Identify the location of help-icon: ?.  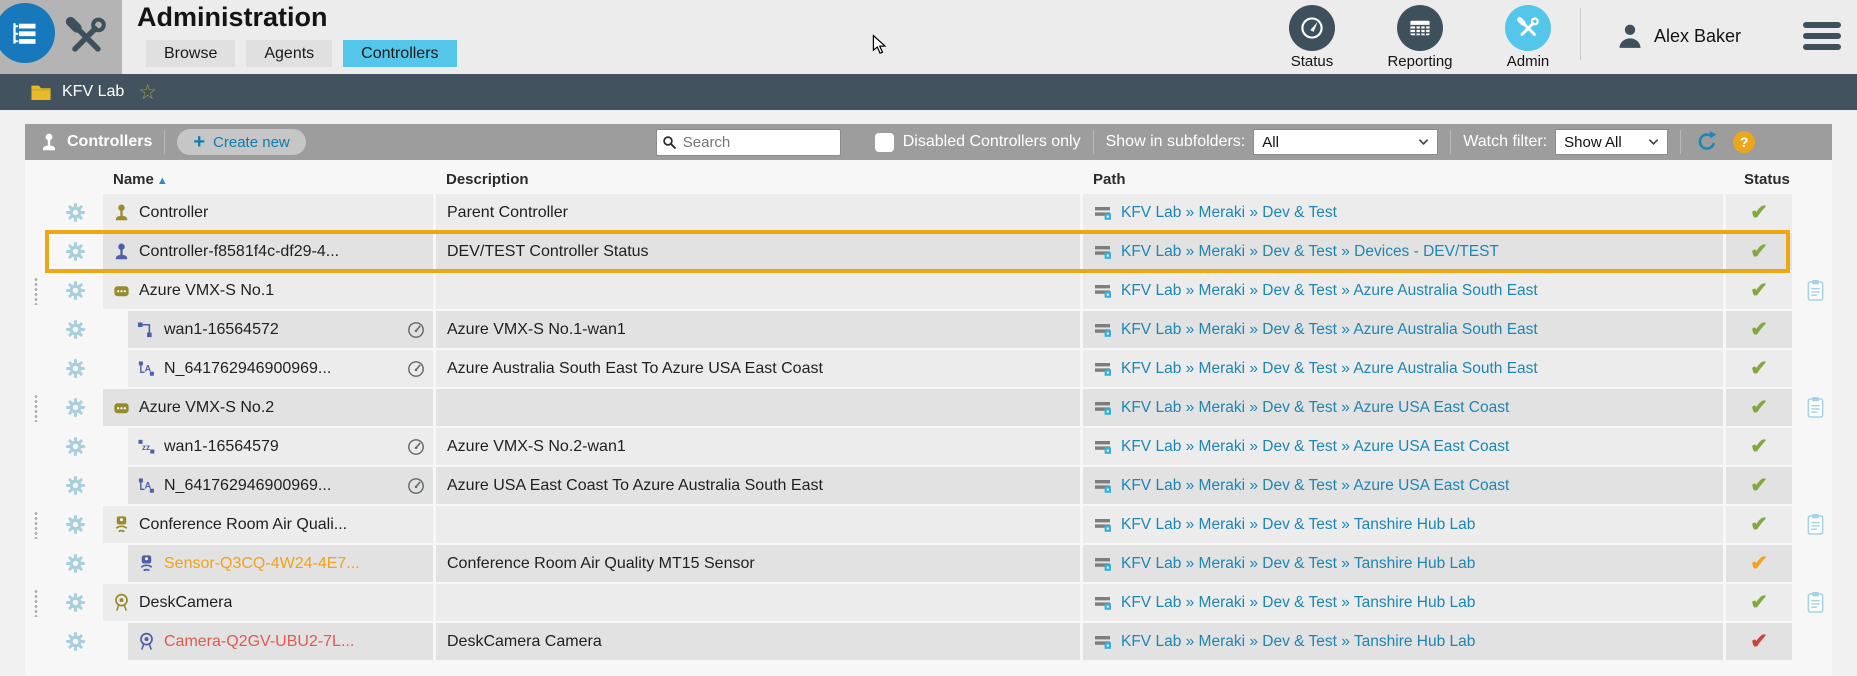
(1744, 142).